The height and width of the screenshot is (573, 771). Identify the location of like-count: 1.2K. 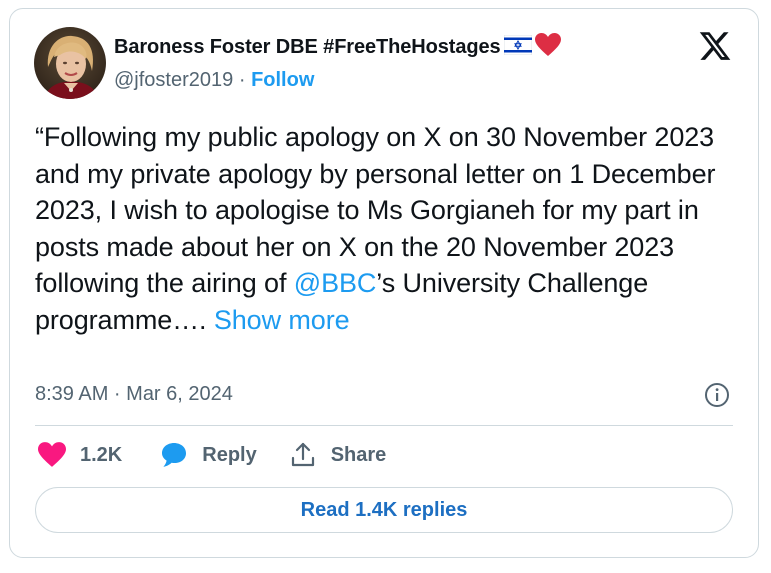
(101, 454).